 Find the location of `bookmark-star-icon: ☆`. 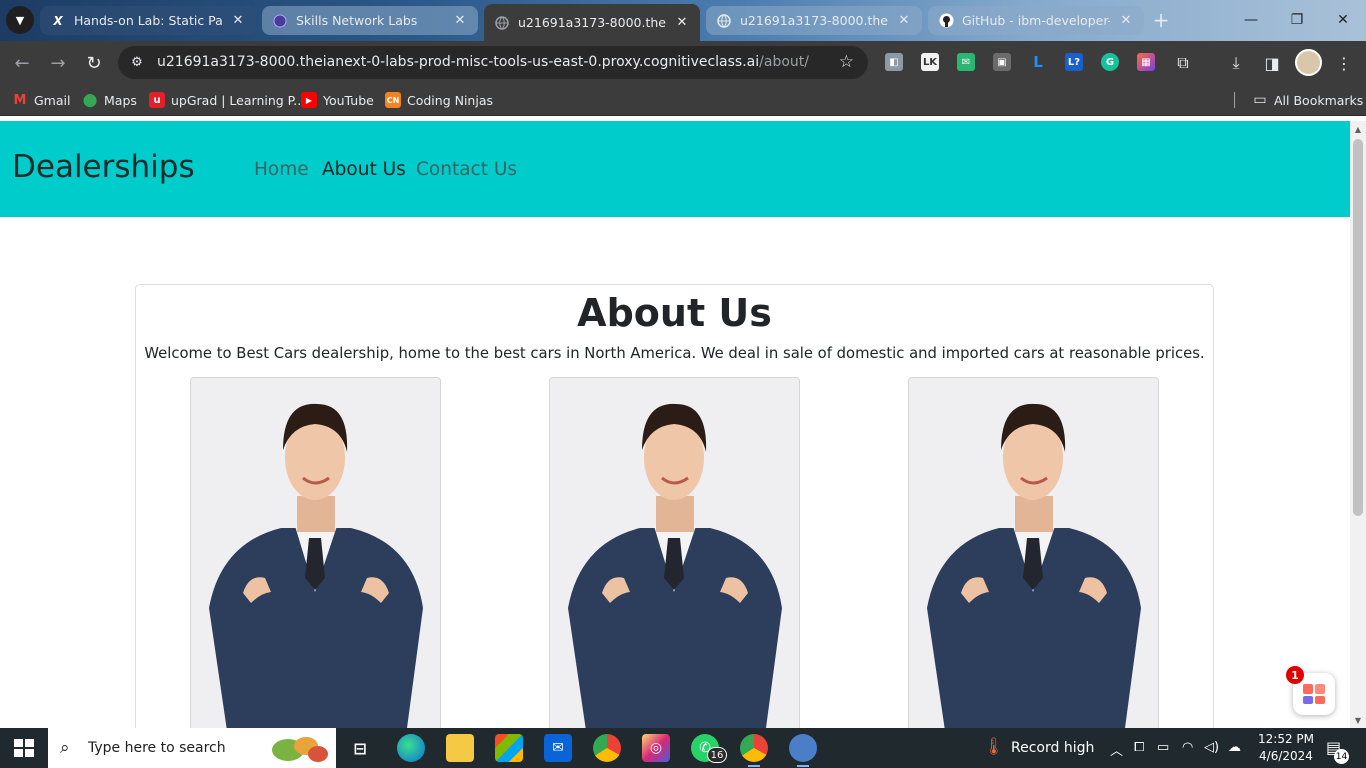

bookmark-star-icon: ☆ is located at coordinates (846, 62).